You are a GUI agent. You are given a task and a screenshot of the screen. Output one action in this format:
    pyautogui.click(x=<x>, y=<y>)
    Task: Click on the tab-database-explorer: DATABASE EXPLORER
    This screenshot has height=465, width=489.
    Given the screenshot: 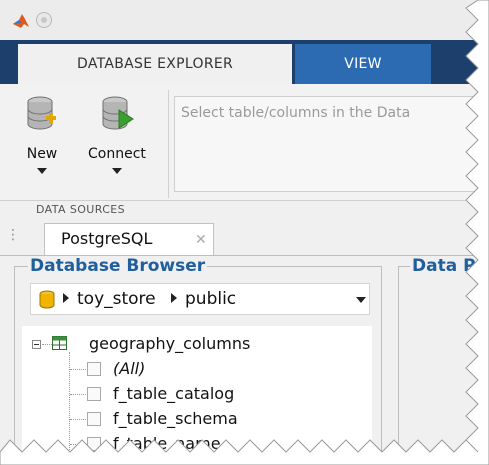 What is the action you would take?
    pyautogui.click(x=155, y=64)
    